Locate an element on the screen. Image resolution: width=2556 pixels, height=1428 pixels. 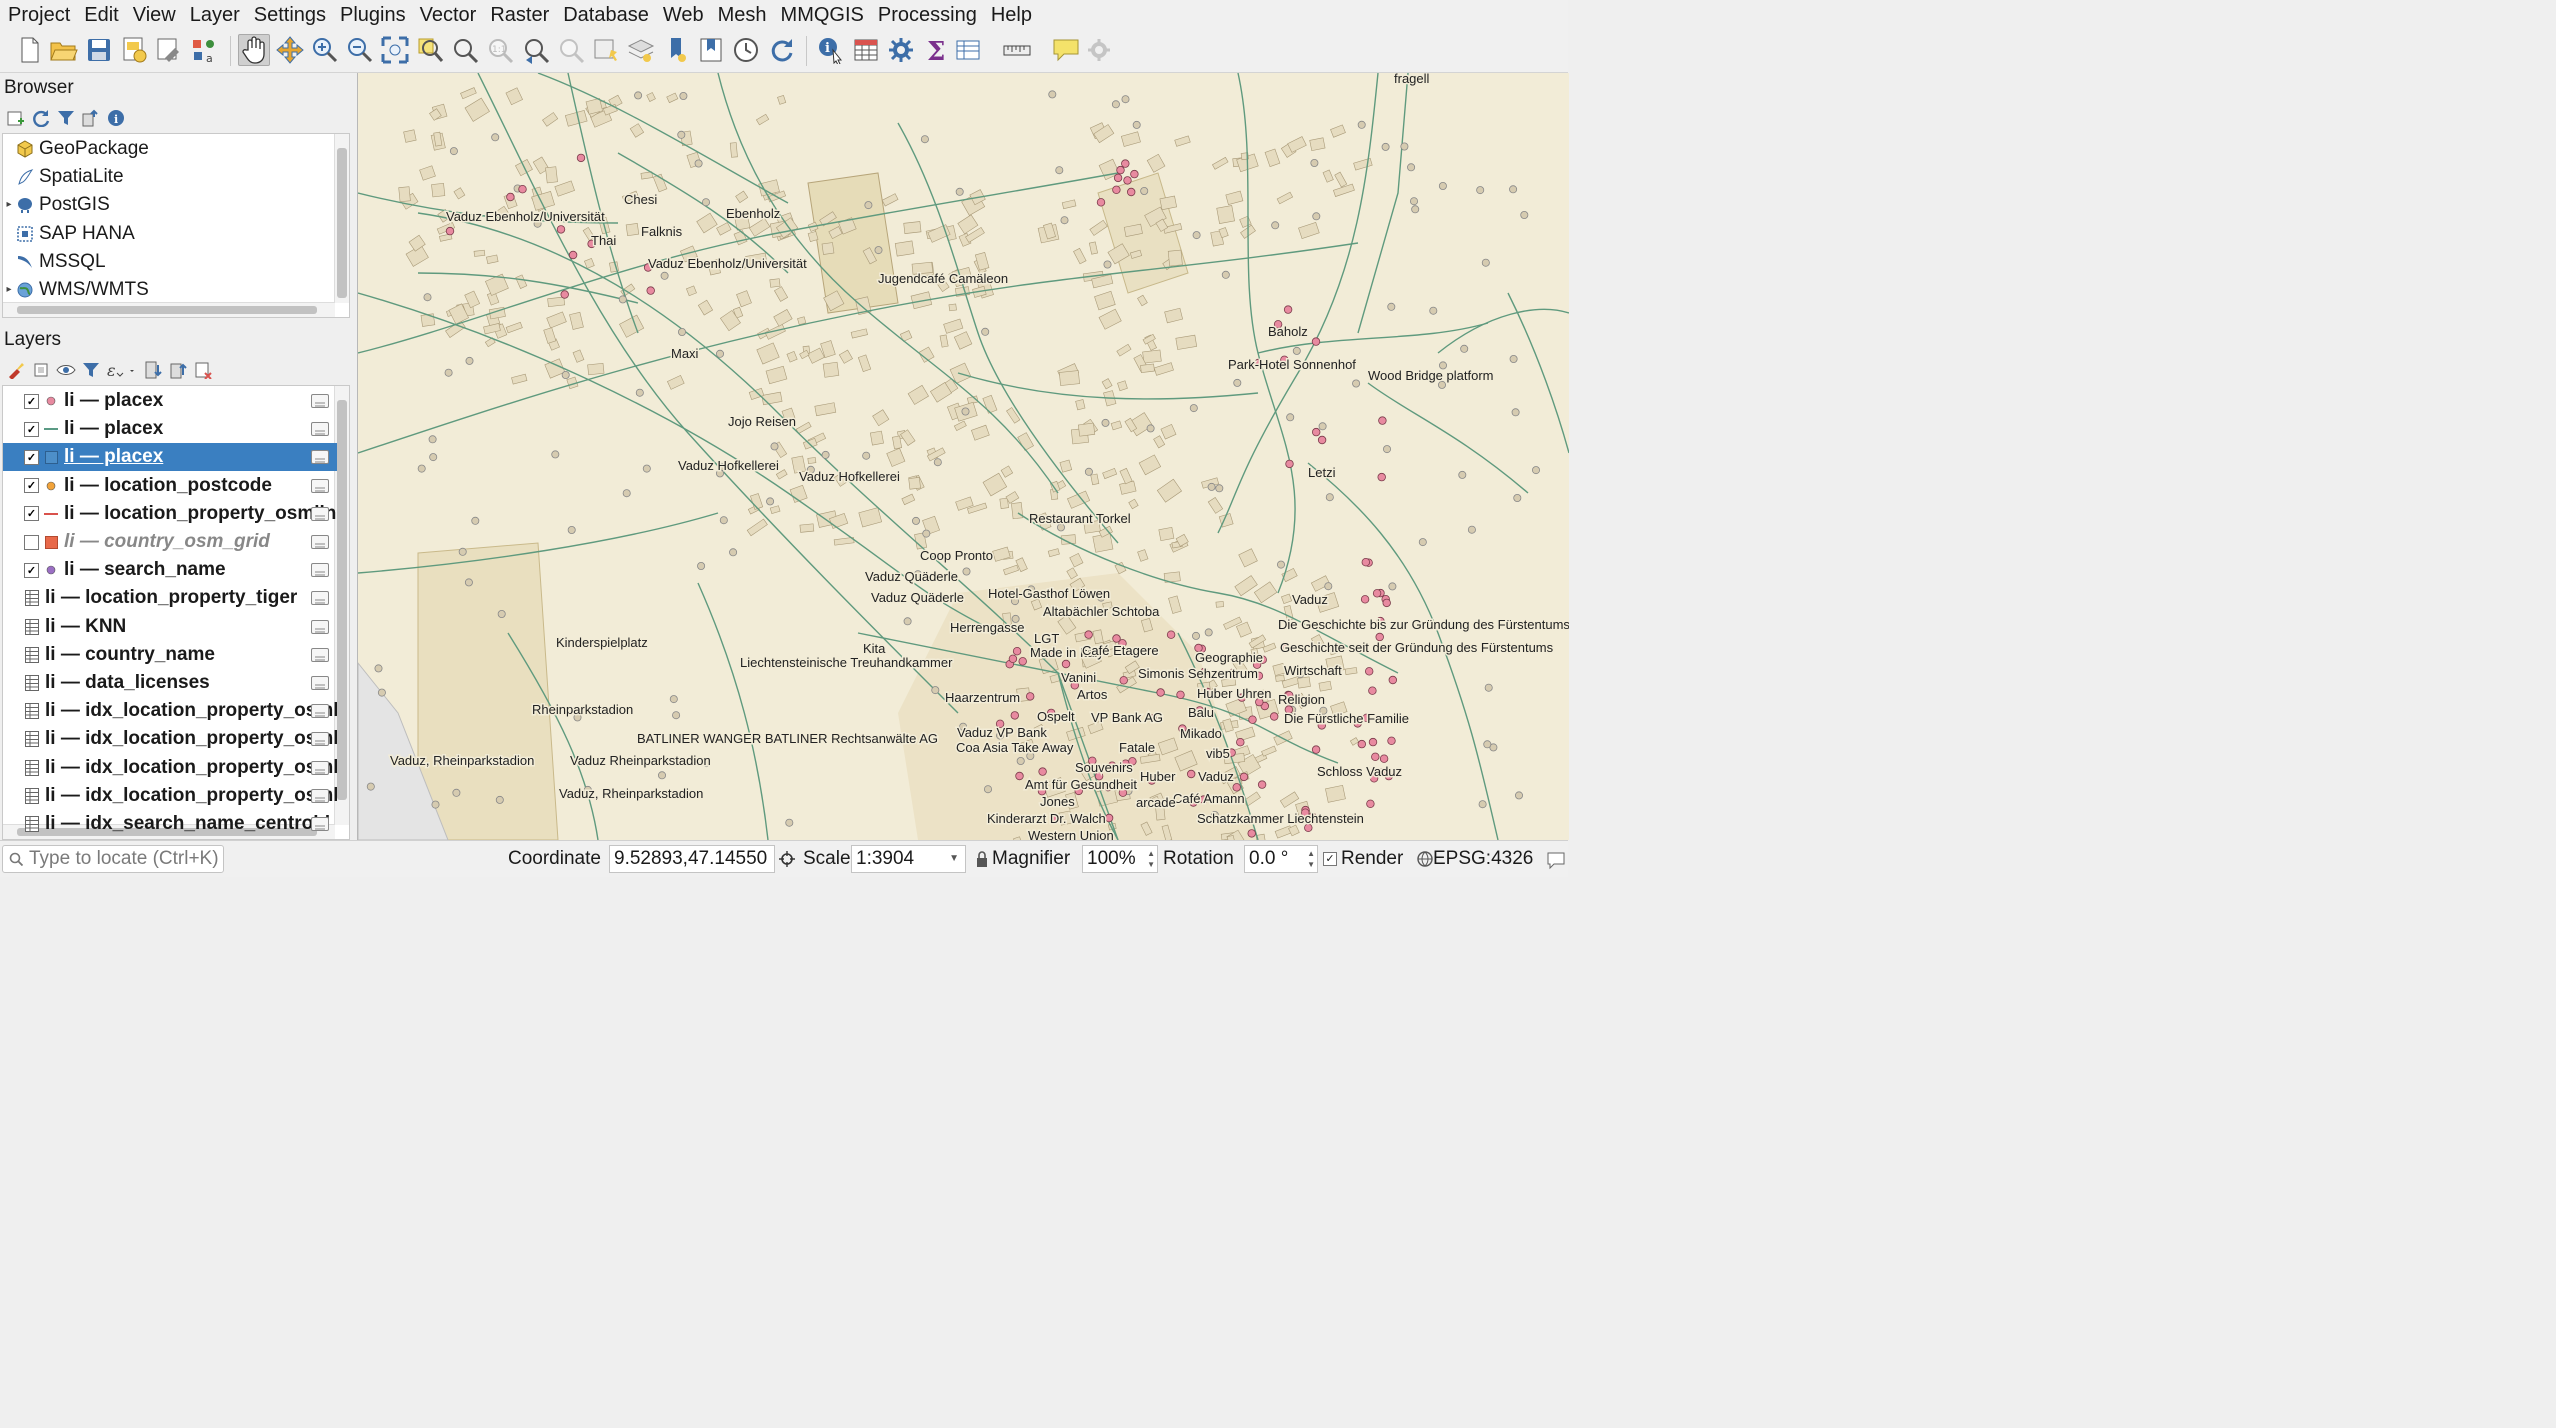
menu-mmqgis: MMQGIS is located at coordinates (822, 15).